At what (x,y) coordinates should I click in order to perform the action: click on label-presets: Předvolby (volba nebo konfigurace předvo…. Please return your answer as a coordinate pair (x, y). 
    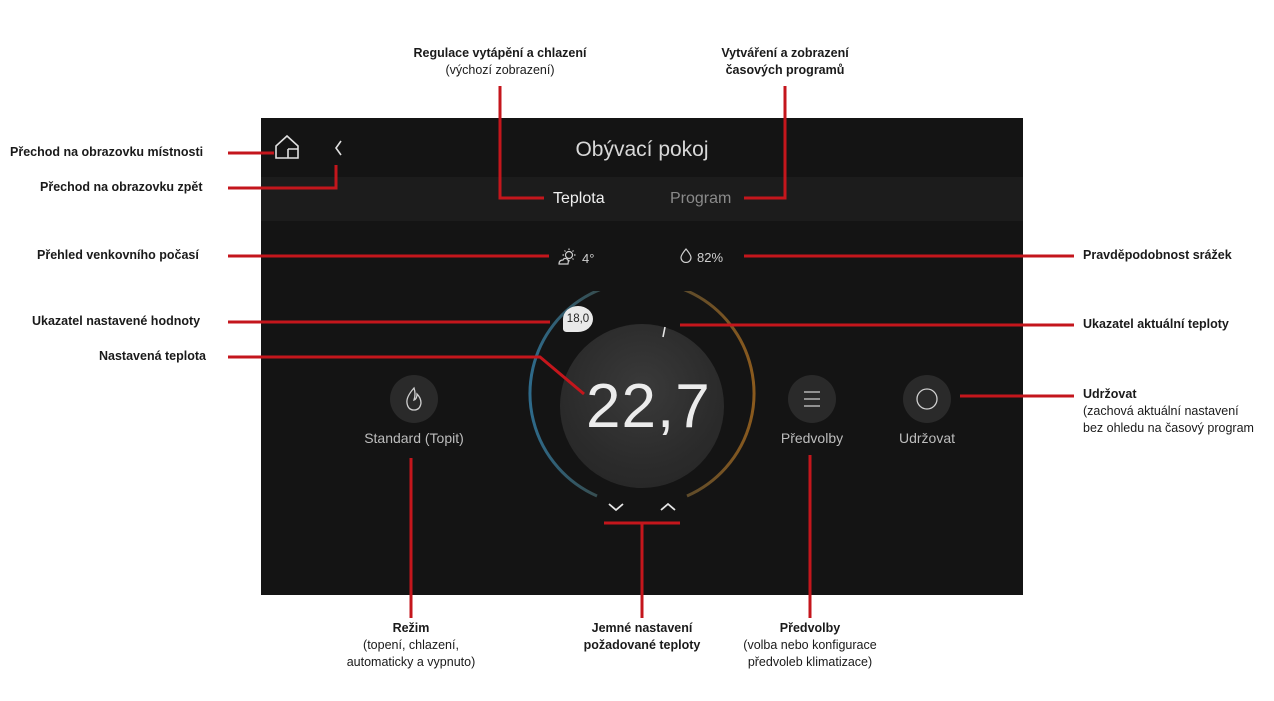
    Looking at the image, I should click on (810, 645).